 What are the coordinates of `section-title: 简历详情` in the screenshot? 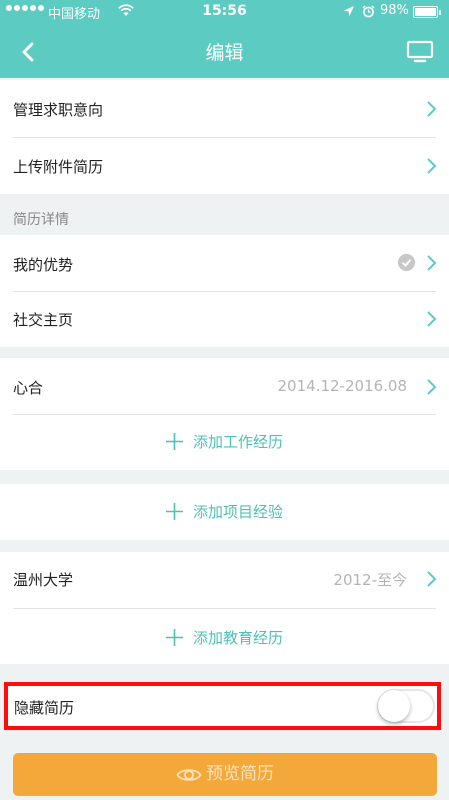 It's located at (41, 220).